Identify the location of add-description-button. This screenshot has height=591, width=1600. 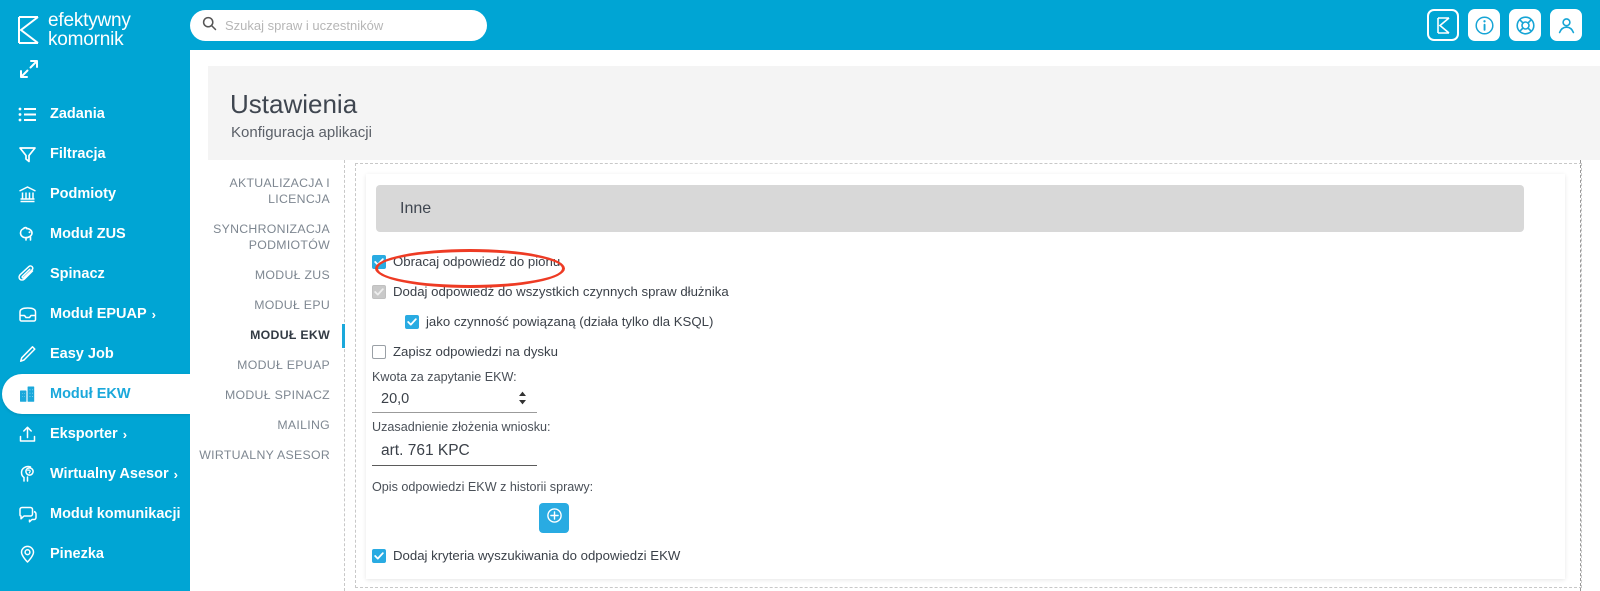
(554, 518).